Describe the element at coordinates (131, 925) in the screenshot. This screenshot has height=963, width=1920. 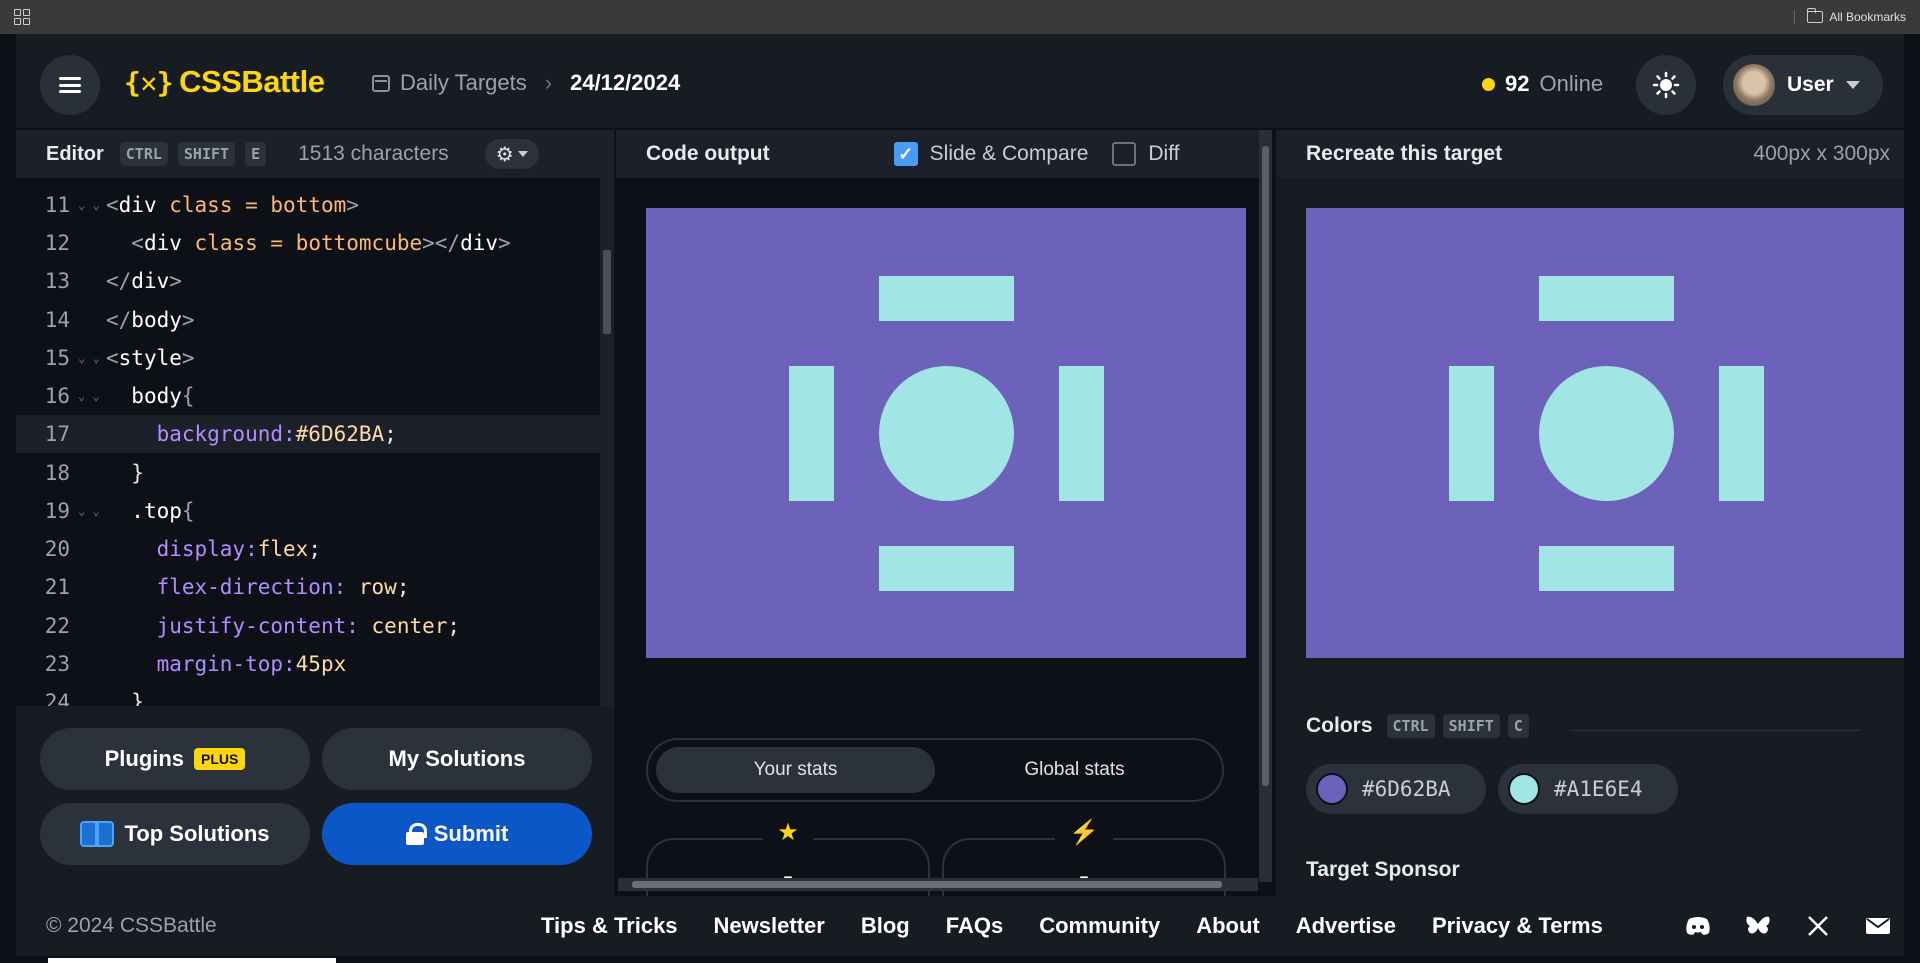
I see `copyright: © 2024 CSSBattle` at that location.